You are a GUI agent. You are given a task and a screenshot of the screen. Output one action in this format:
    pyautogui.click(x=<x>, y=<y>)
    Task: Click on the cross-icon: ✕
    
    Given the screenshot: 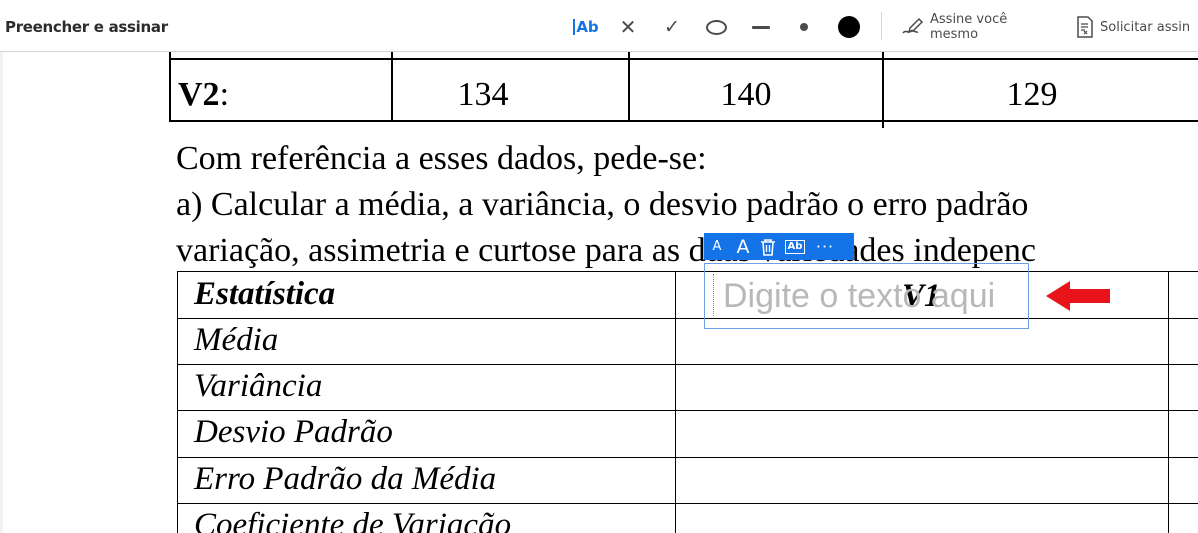 What is the action you would take?
    pyautogui.click(x=628, y=27)
    